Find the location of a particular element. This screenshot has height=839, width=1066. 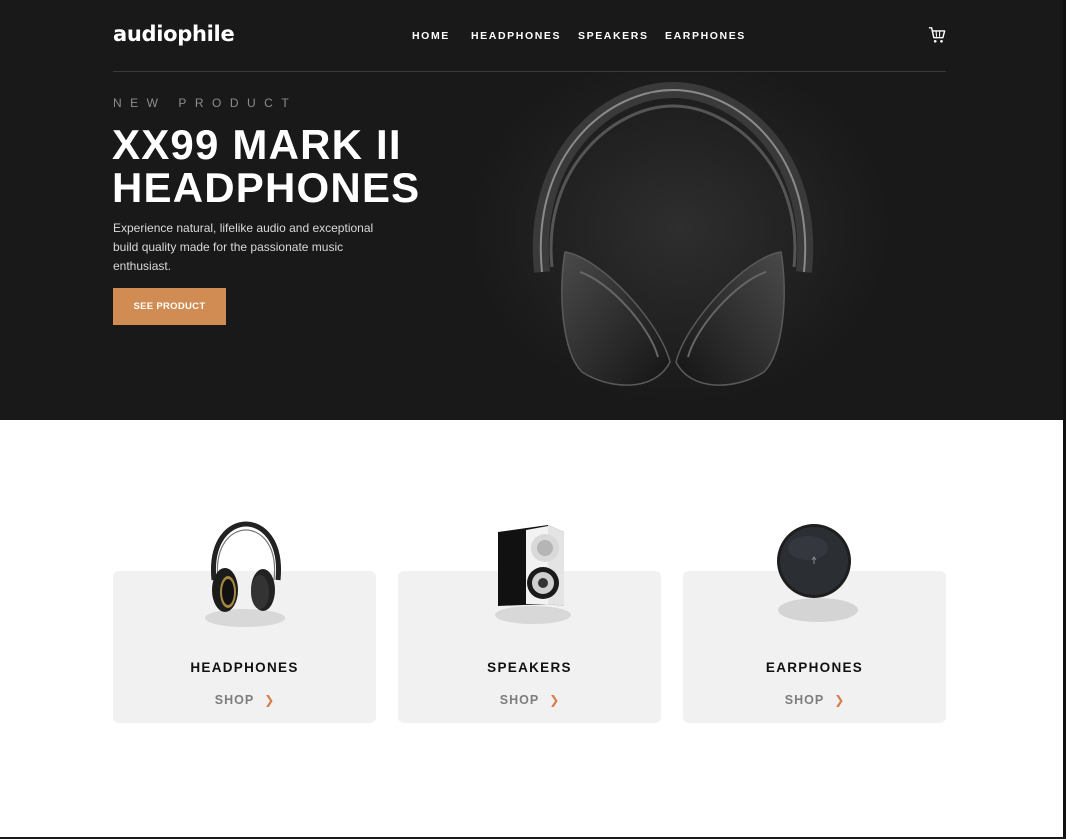

hero-title: XX99 MARK II HEADPHONES is located at coordinates (292, 166).